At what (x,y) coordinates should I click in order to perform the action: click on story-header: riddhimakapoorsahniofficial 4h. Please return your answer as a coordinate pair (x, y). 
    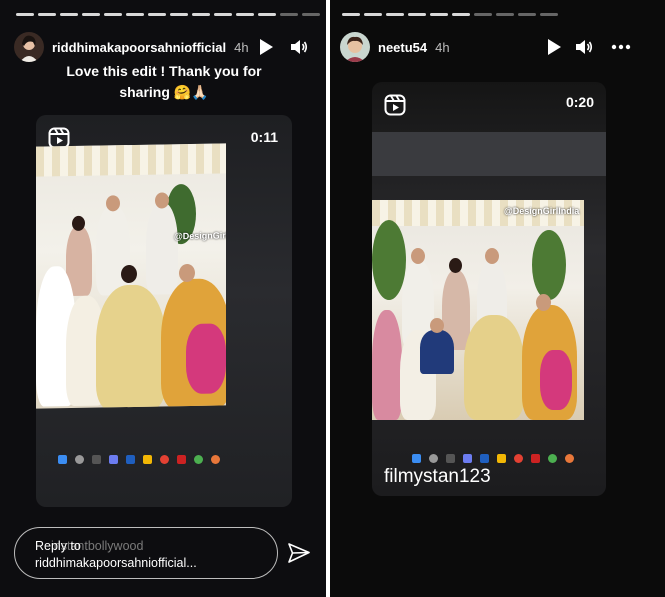
    Looking at the image, I should click on (131, 47).